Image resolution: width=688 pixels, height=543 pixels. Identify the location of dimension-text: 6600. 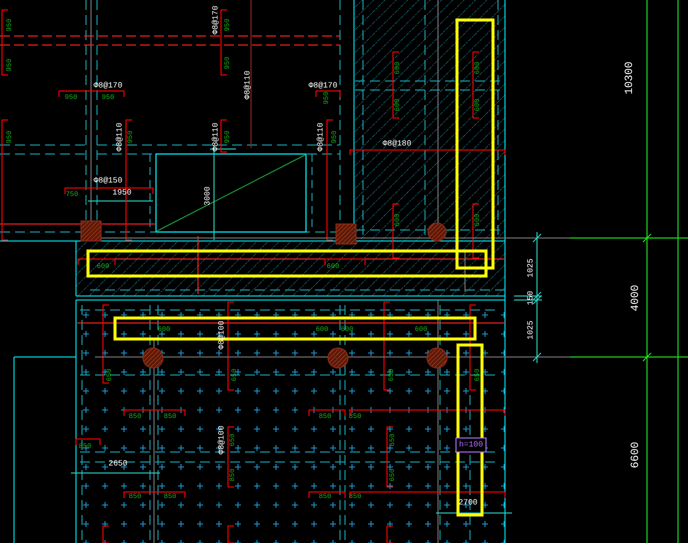
(636, 455).